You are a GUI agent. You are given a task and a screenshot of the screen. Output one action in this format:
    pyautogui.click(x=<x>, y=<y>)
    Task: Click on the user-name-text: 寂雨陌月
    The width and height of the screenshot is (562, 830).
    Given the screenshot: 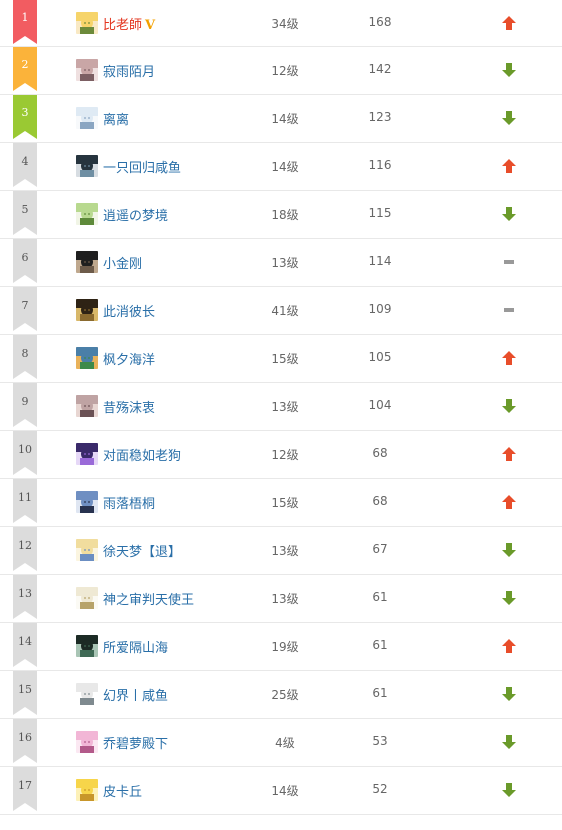 What is the action you would take?
    pyautogui.click(x=129, y=72)
    